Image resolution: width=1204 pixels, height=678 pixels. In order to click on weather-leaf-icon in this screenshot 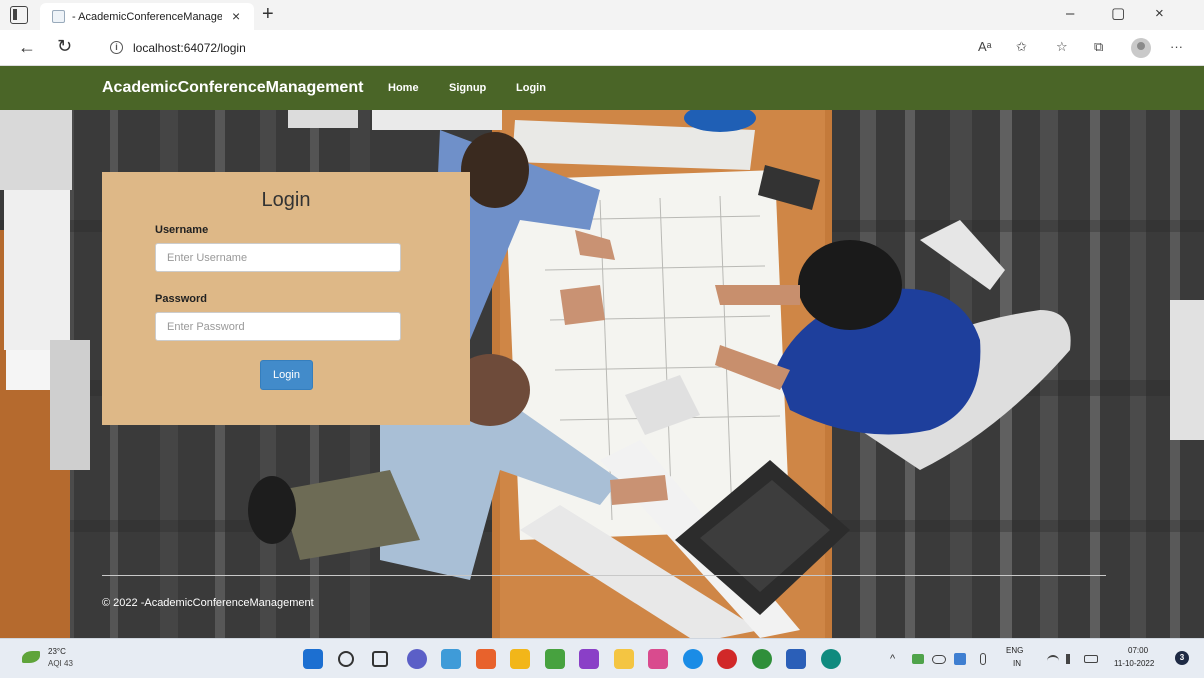, I will do `click(31, 657)`.